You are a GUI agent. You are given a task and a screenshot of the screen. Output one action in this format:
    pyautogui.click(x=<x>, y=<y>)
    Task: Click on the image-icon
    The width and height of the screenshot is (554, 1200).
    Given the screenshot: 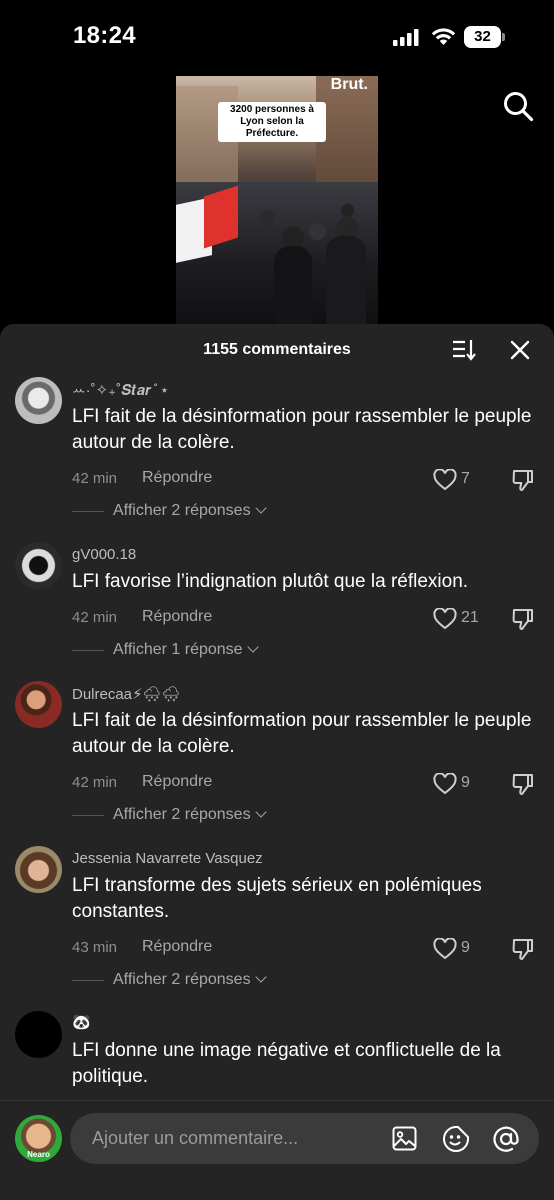 What is the action you would take?
    pyautogui.click(x=404, y=1138)
    